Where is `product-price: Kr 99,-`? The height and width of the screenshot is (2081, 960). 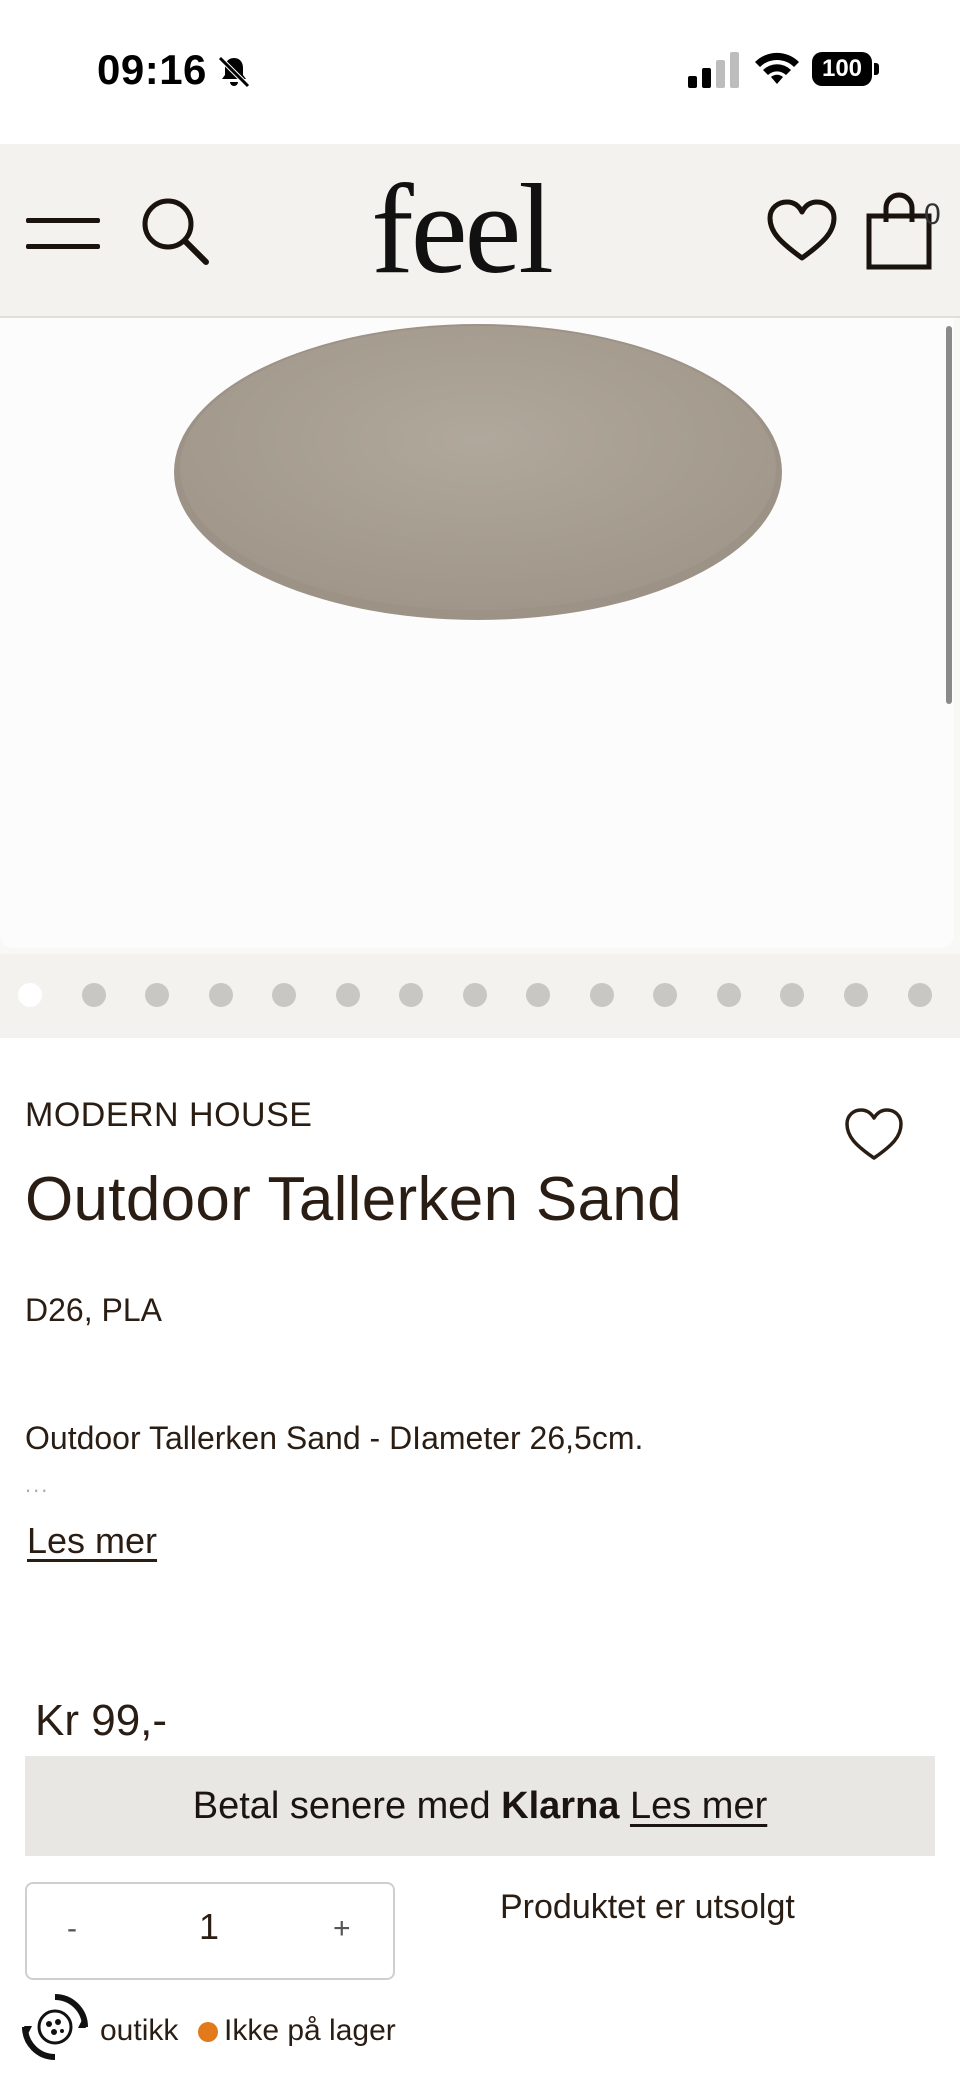 product-price: Kr 99,- is located at coordinates (101, 1720).